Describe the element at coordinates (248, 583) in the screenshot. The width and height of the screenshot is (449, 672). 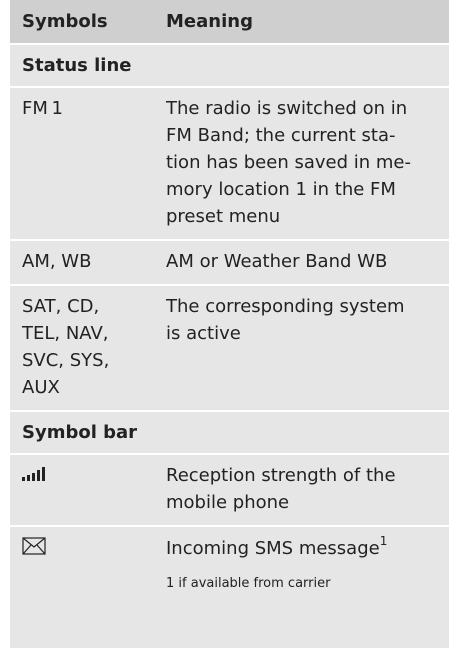
I see `footnote: 1 if available from carrier` at that location.